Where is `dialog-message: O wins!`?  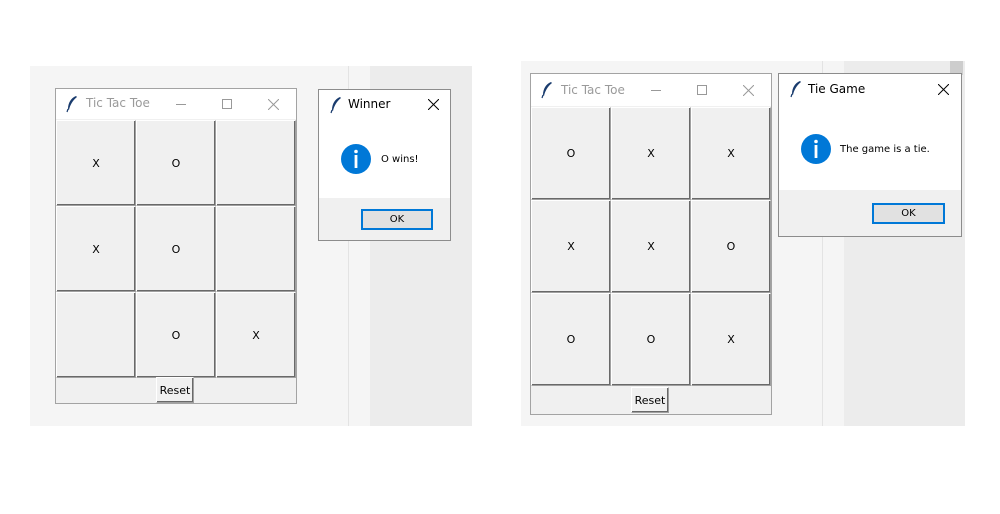
dialog-message: O wins! is located at coordinates (400, 159).